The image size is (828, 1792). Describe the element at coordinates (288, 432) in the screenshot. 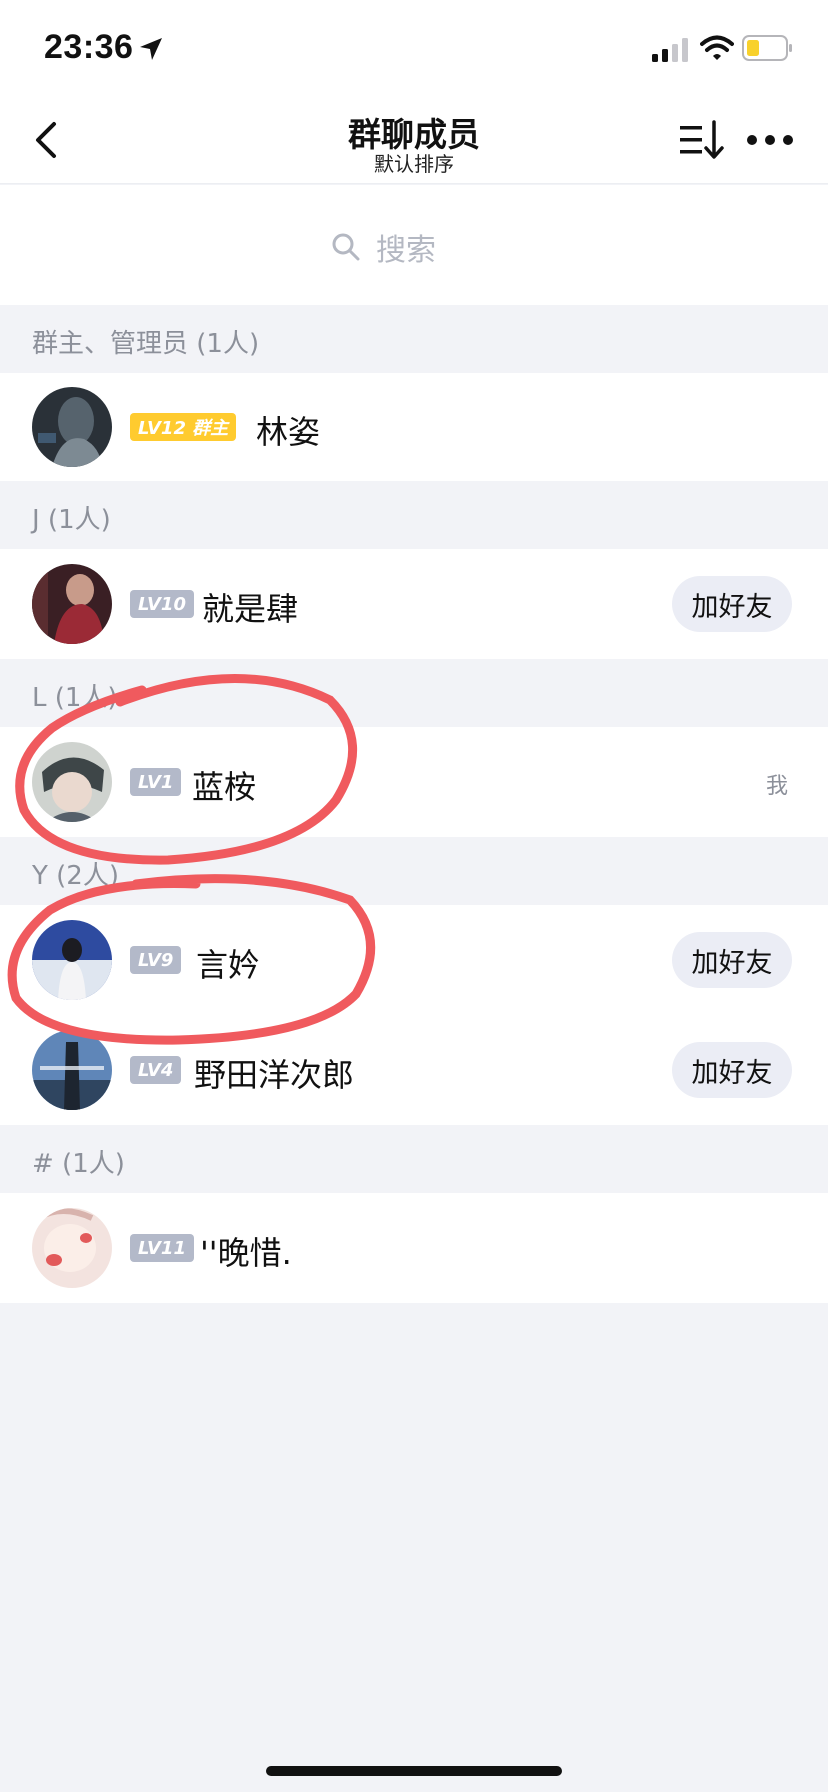

I see `member-name: 林姿` at that location.